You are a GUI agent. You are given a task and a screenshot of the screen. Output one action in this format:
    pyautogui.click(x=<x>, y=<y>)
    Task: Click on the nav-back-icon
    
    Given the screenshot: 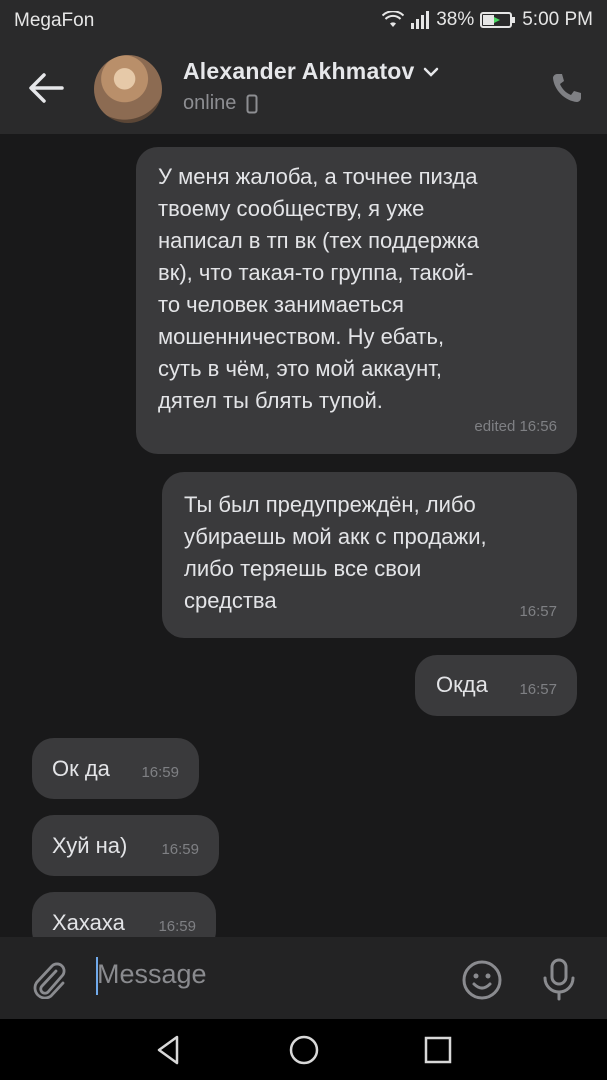 What is the action you would take?
    pyautogui.click(x=169, y=1050)
    